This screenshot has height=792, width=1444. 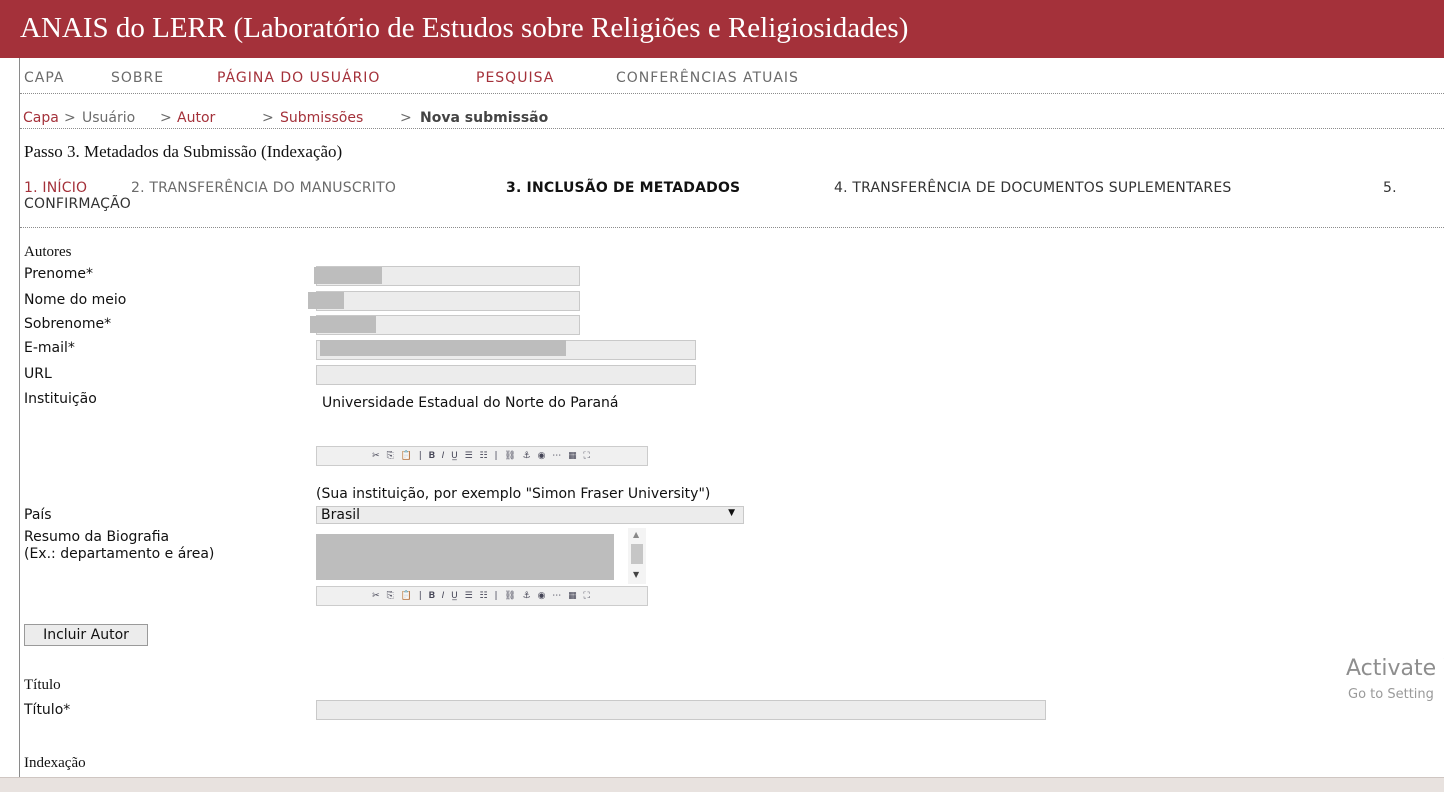 I want to click on institution-editor: Universidade Estadual do Norte do Paraná, so click(x=482, y=416).